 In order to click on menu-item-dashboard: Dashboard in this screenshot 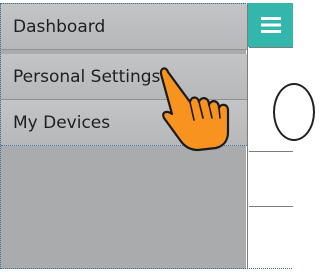, I will do `click(124, 27)`.